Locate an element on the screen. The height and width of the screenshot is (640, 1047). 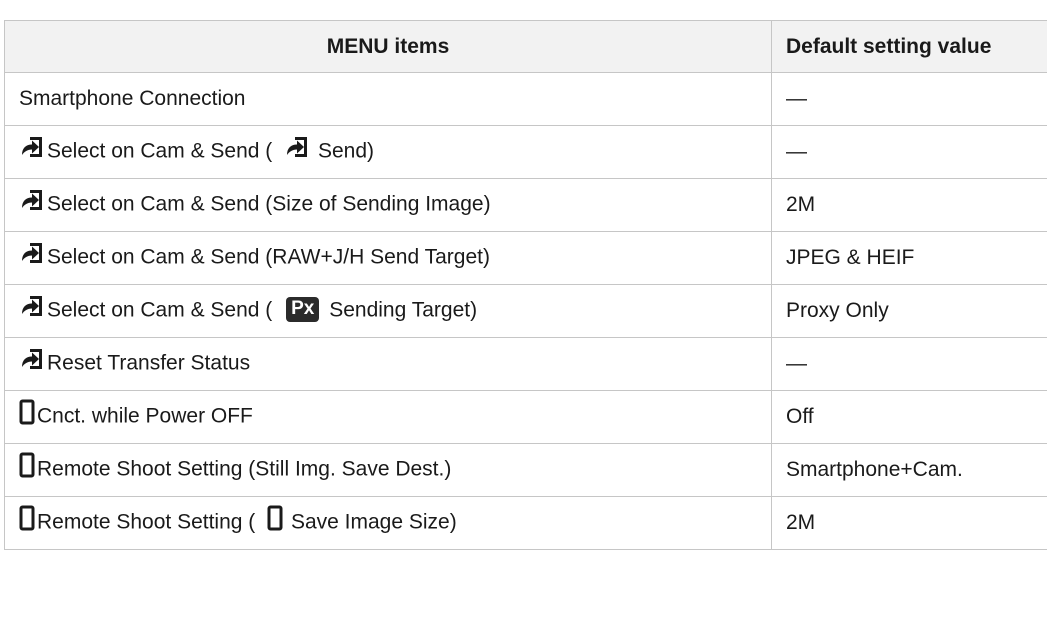
table-row: Cnct. while Power OFF Off is located at coordinates (525, 417).